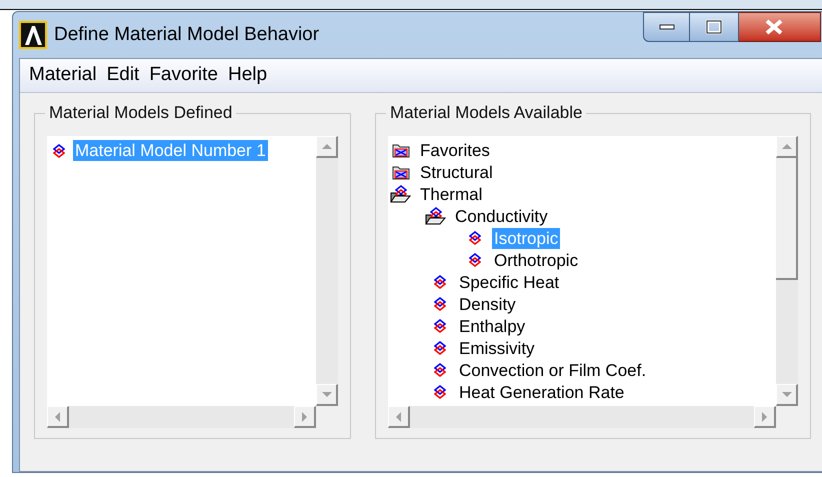 Image resolution: width=822 pixels, height=477 pixels. Describe the element at coordinates (456, 172) in the screenshot. I see `tree-item: Structural` at that location.